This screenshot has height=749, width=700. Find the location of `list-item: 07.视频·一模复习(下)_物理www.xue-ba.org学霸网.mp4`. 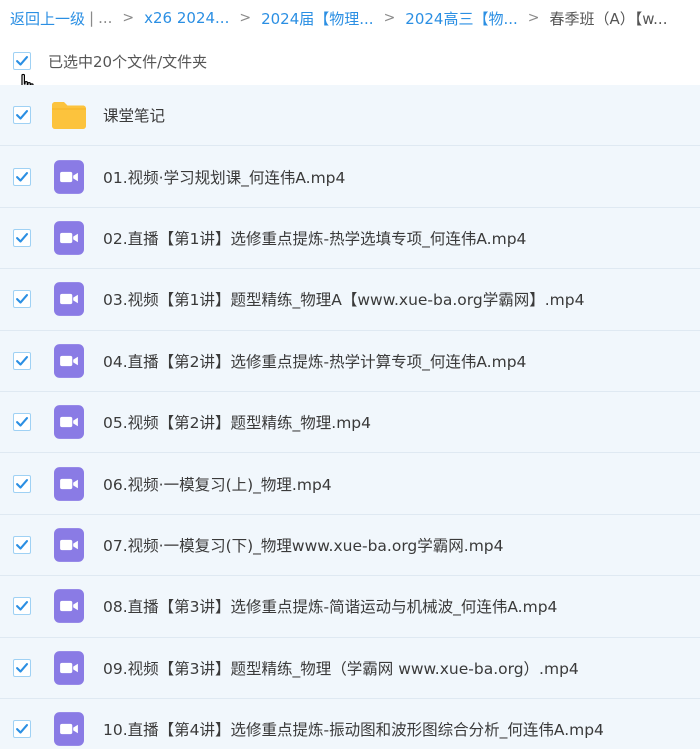

list-item: 07.视频·一模复习(下)_物理www.xue-ba.org学霸网.mp4 is located at coordinates (350, 545).